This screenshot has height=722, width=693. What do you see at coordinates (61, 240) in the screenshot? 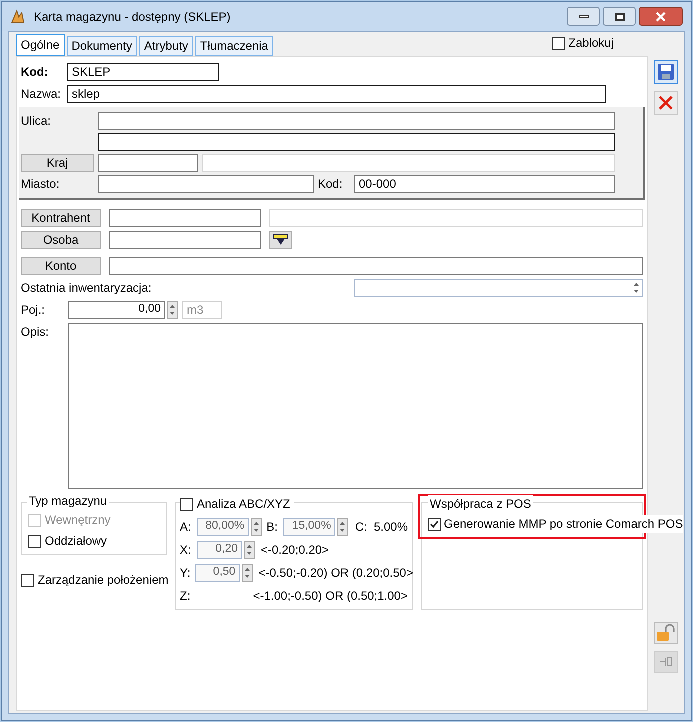
I see `form-button: Osoba` at bounding box center [61, 240].